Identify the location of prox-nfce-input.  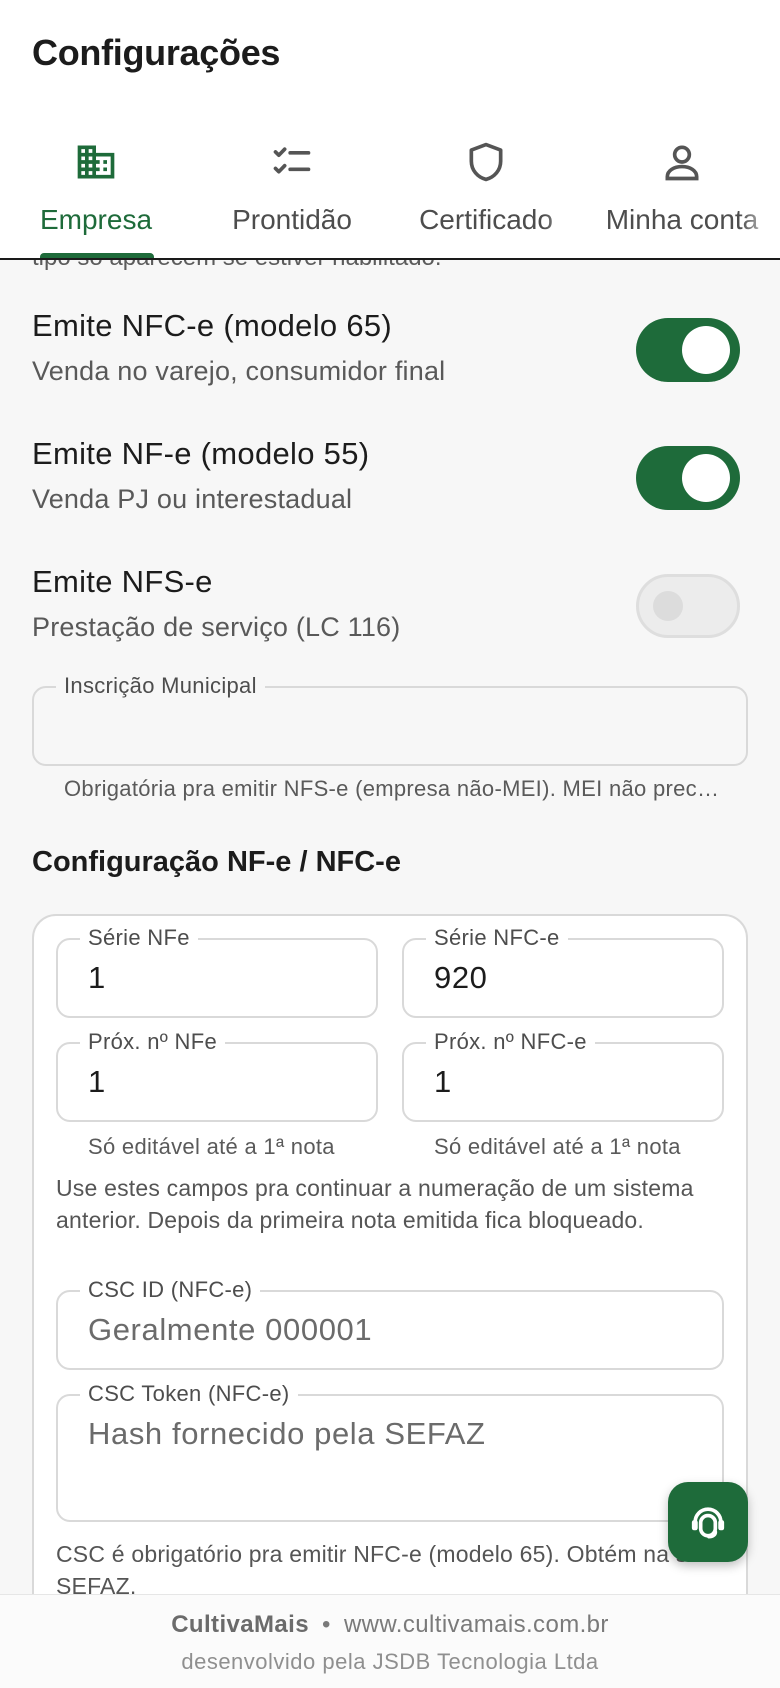
(568, 1082).